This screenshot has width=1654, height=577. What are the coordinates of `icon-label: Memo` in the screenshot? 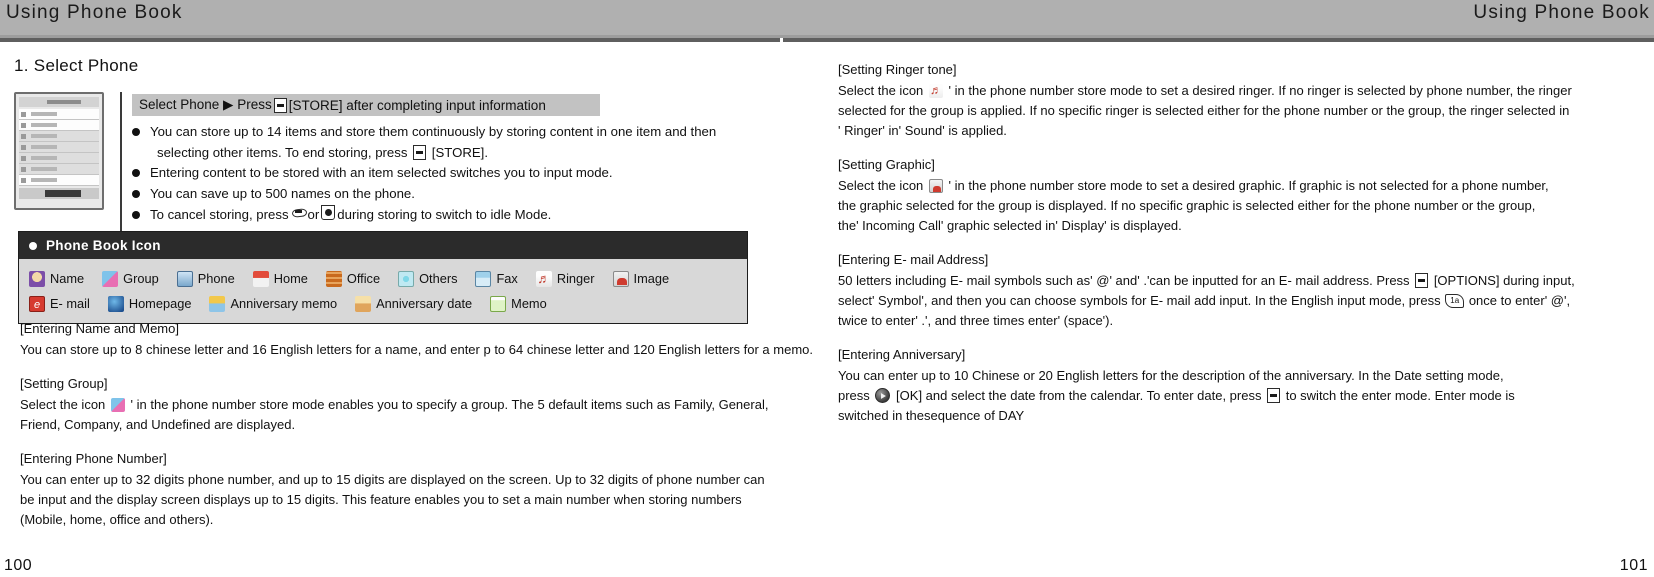 It's located at (529, 303).